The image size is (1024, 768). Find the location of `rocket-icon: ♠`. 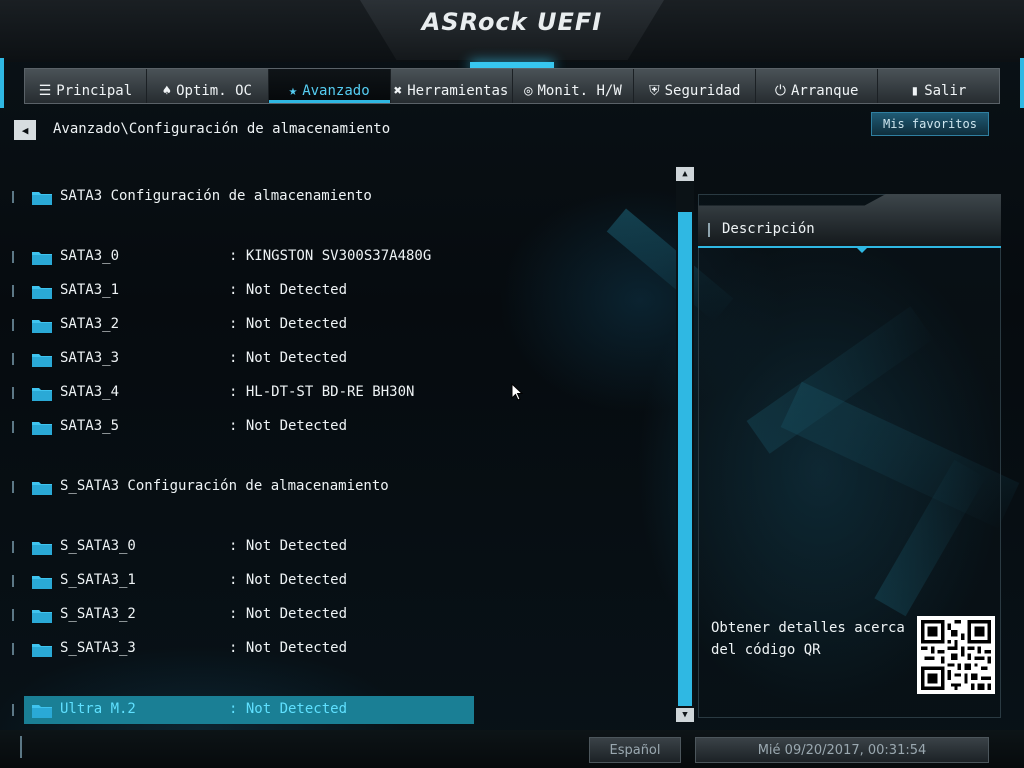

rocket-icon: ♠ is located at coordinates (167, 91).